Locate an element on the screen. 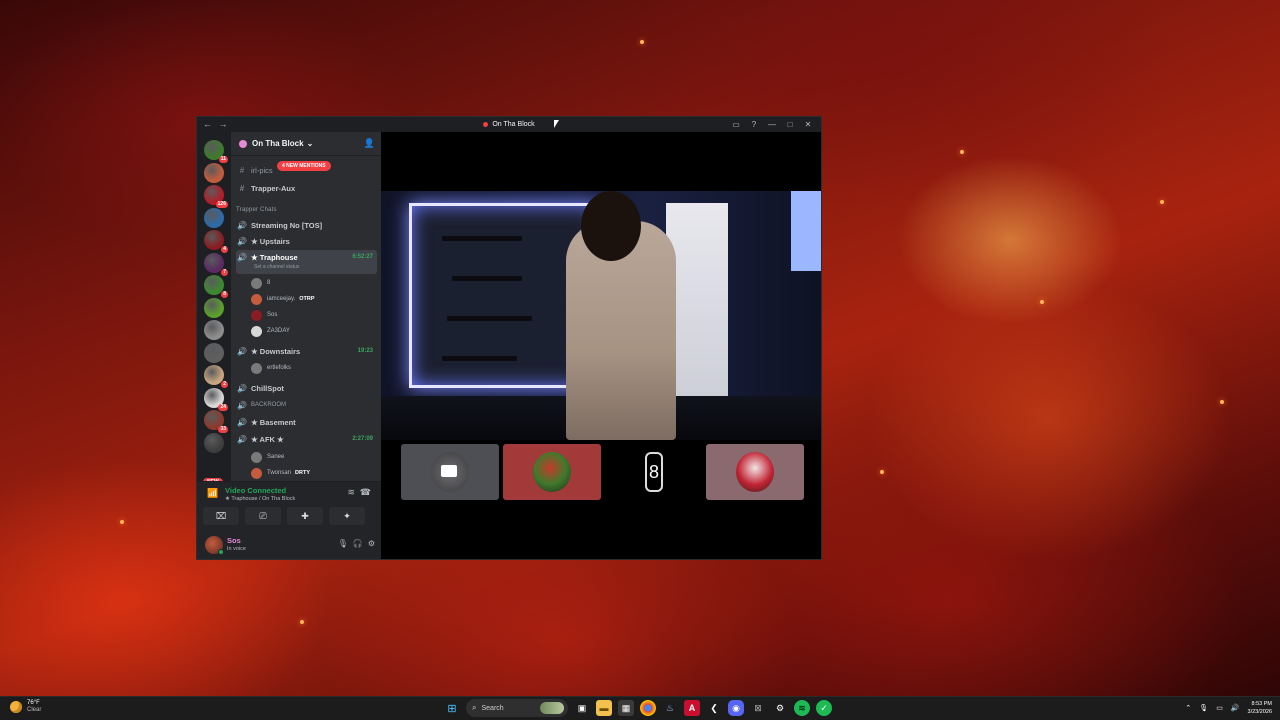 This screenshot has width=1280, height=720. windows-start-icon: ⊞ is located at coordinates (452, 708).